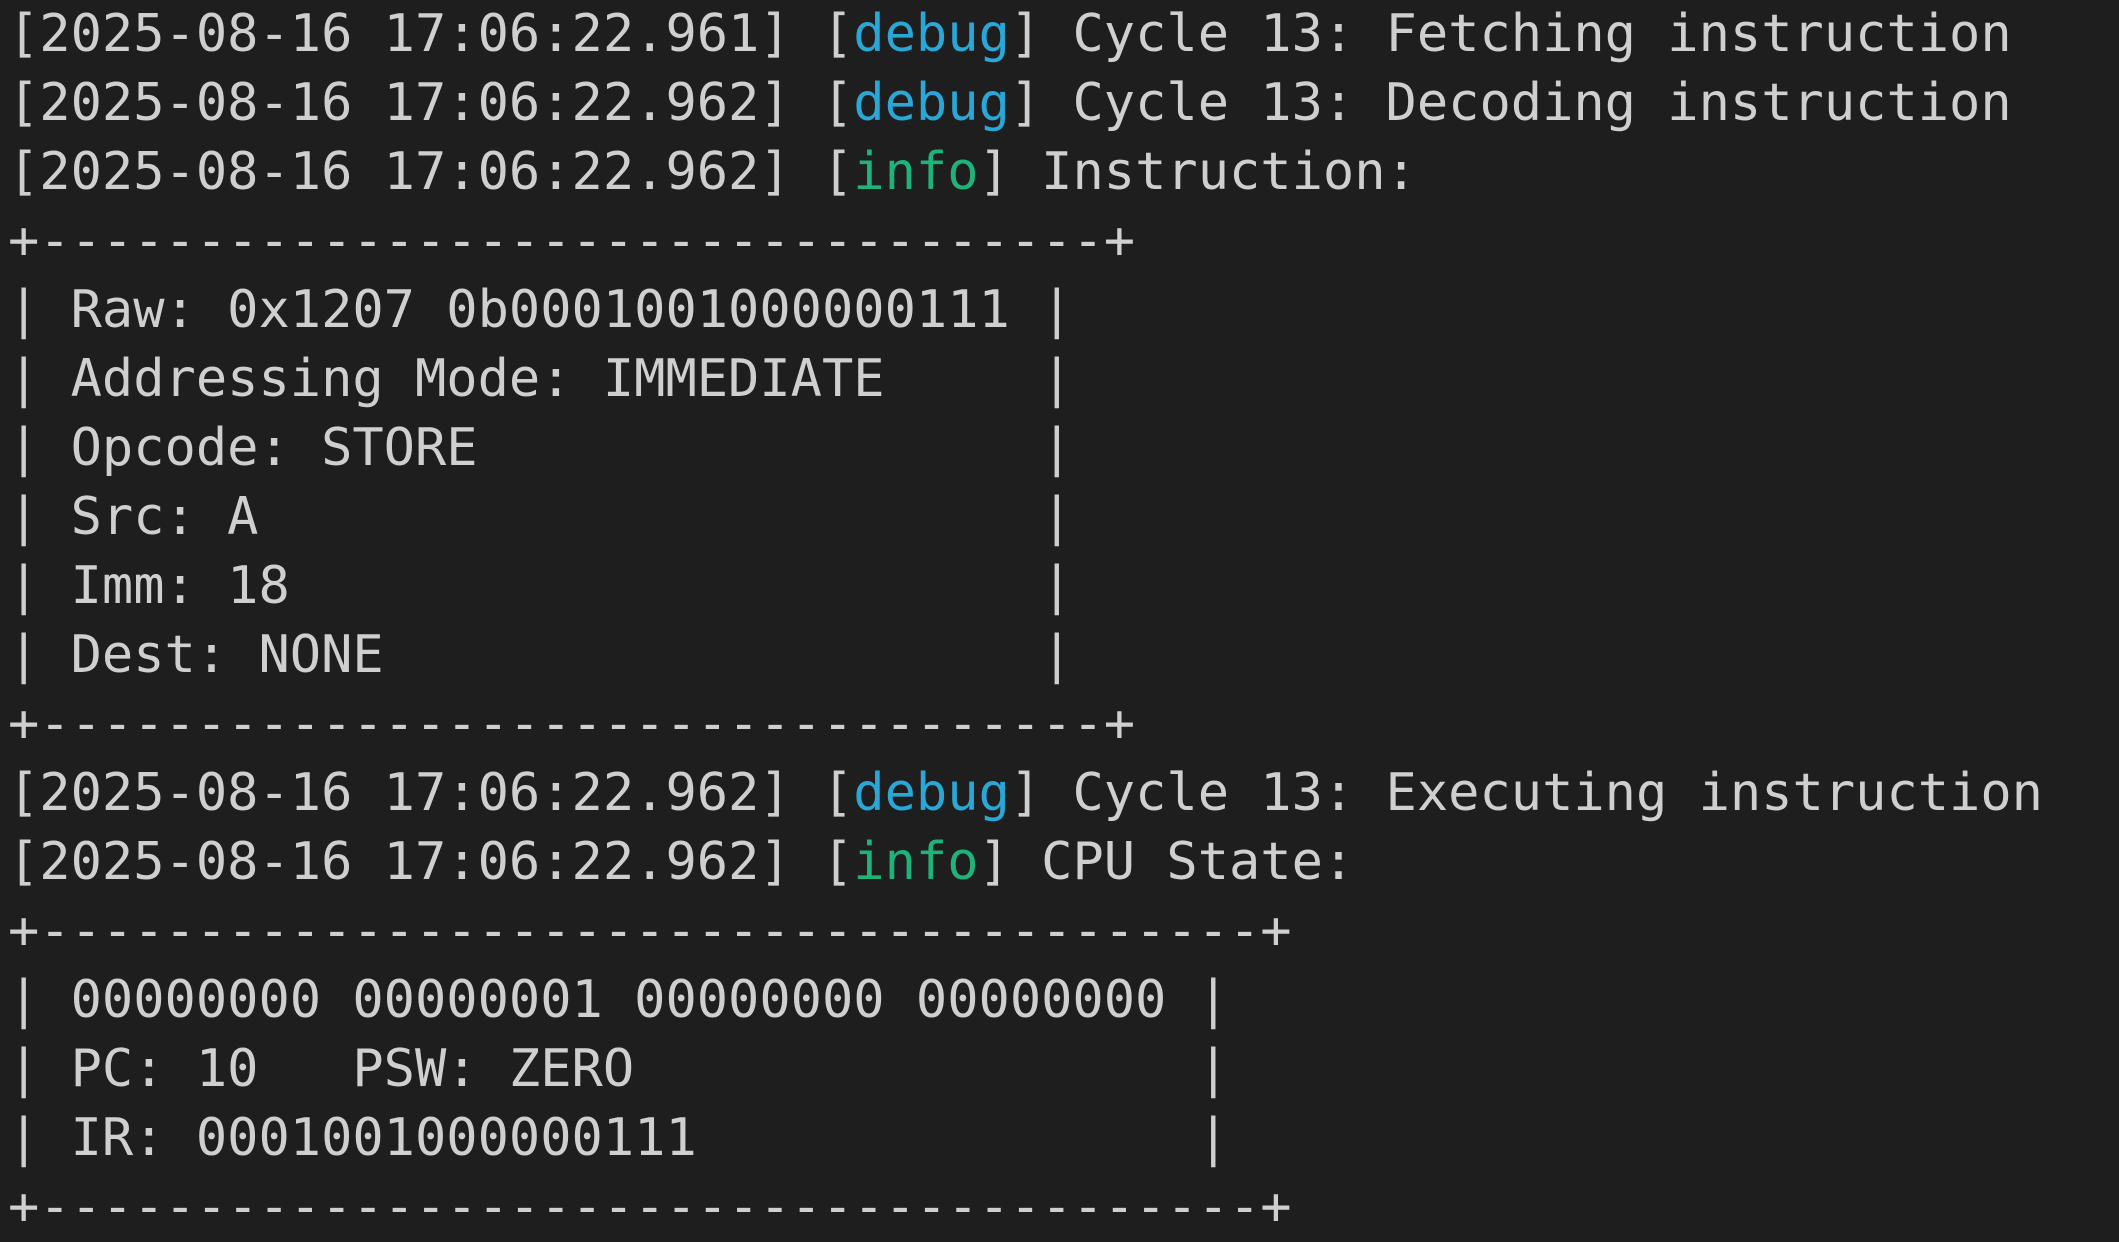 The width and height of the screenshot is (2119, 1242). I want to click on log-message: Instruction:, so click(1229, 172).